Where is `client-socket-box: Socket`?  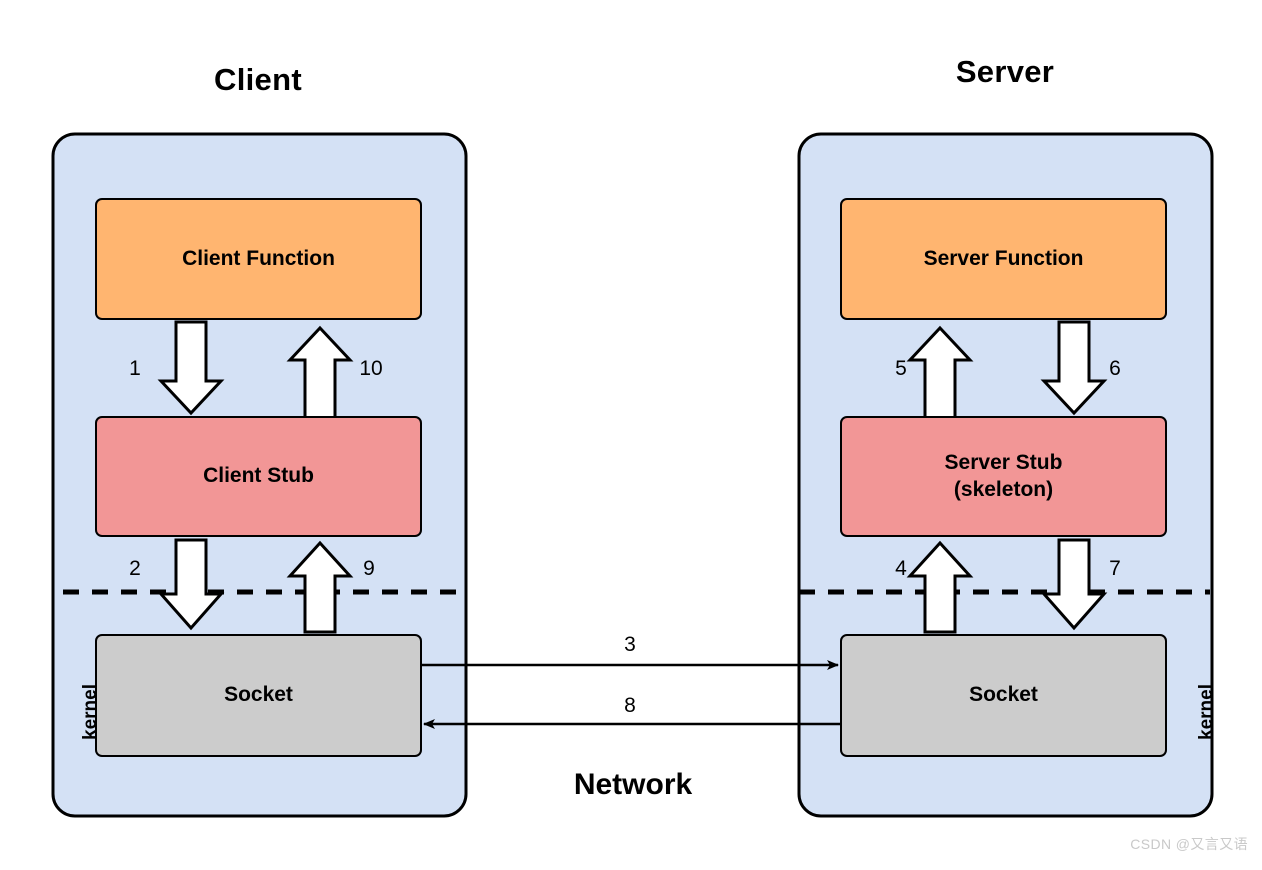
client-socket-box: Socket is located at coordinates (258, 695).